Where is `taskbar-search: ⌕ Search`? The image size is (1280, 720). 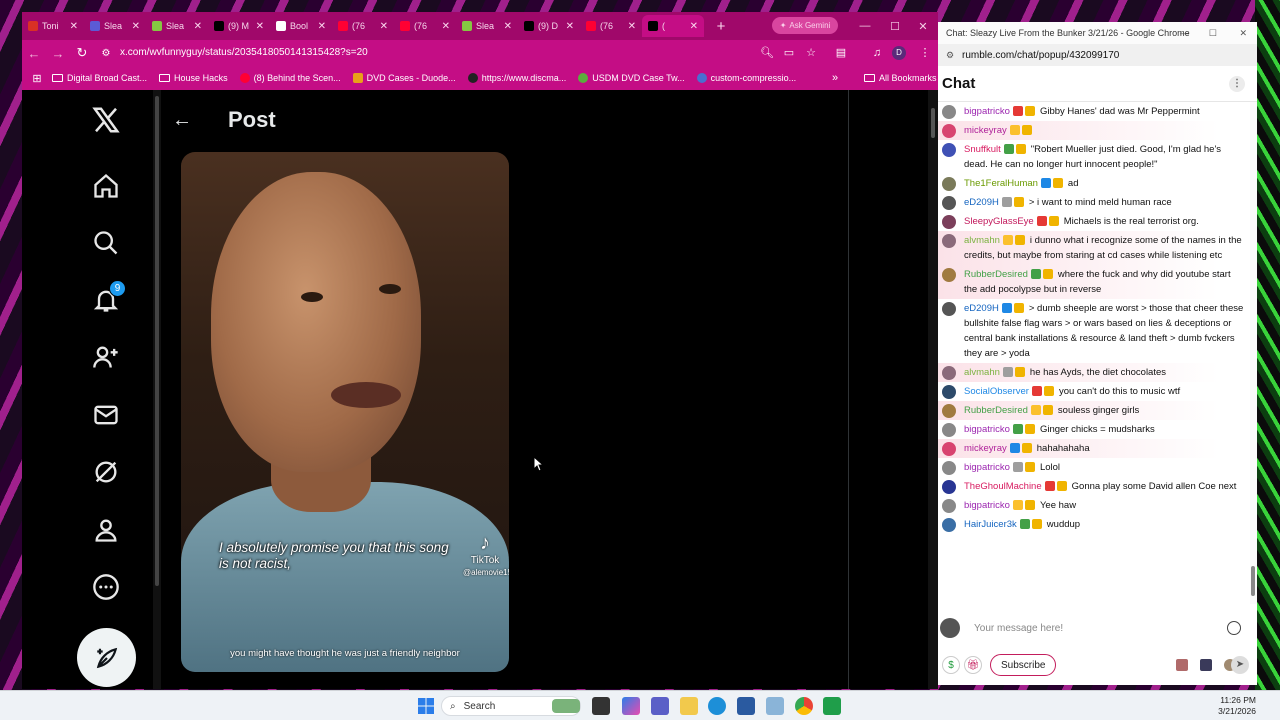
taskbar-search: ⌕ Search is located at coordinates (511, 706).